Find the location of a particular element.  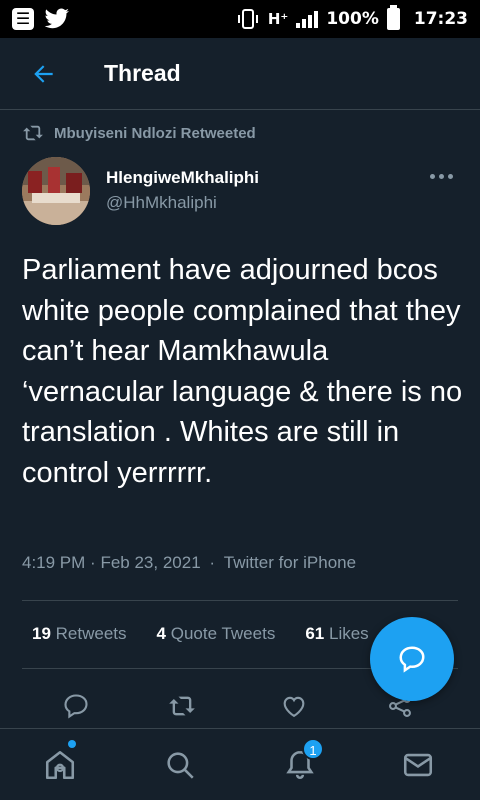

home-icon is located at coordinates (60, 765).